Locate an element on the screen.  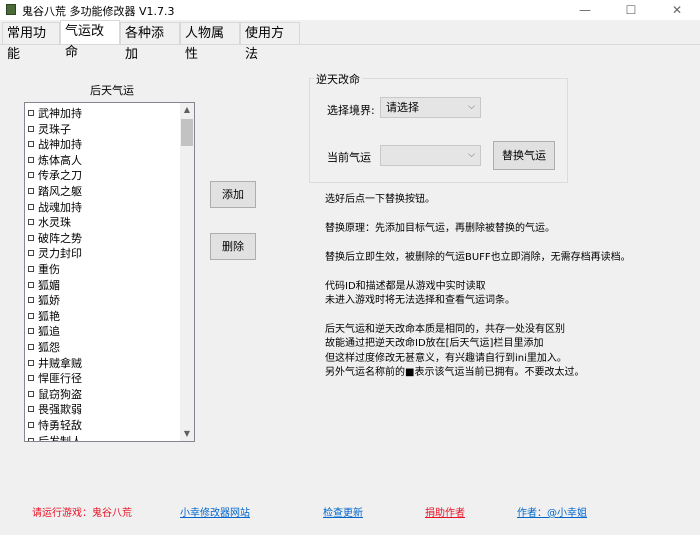
list-item-label: 狐怨 is located at coordinates (49, 347).